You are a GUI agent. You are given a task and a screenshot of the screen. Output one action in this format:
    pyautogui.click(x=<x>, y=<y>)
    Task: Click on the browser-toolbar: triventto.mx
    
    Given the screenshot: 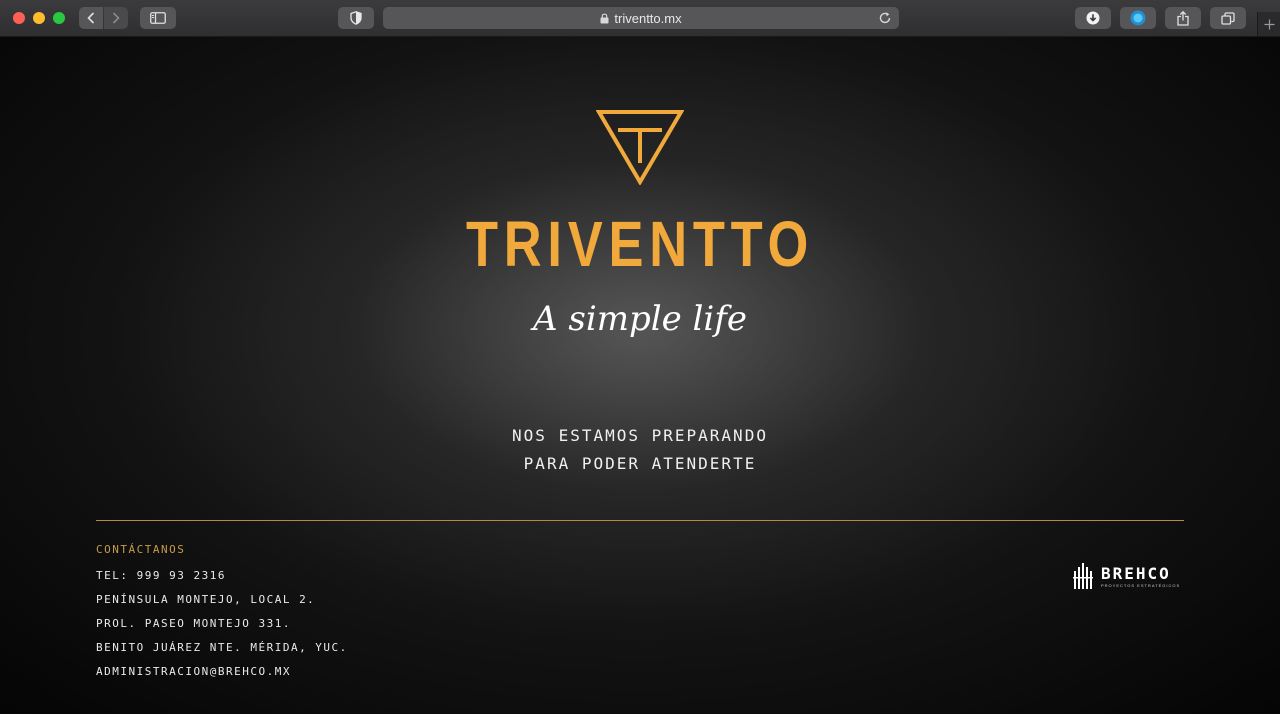 What is the action you would take?
    pyautogui.click(x=640, y=18)
    